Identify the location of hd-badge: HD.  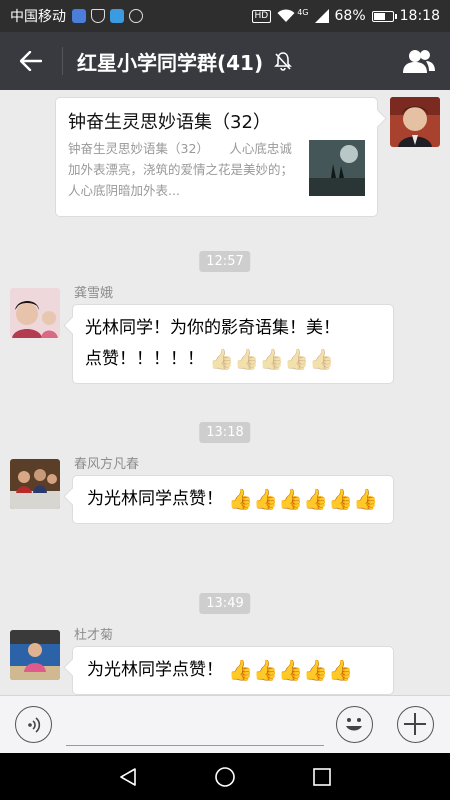
(261, 16).